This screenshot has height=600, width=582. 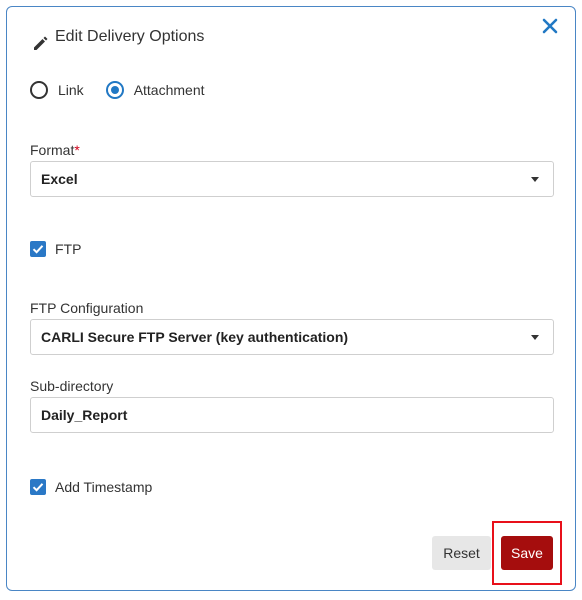 I want to click on ftp-configuration-label: FTP Configuration, so click(x=87, y=308).